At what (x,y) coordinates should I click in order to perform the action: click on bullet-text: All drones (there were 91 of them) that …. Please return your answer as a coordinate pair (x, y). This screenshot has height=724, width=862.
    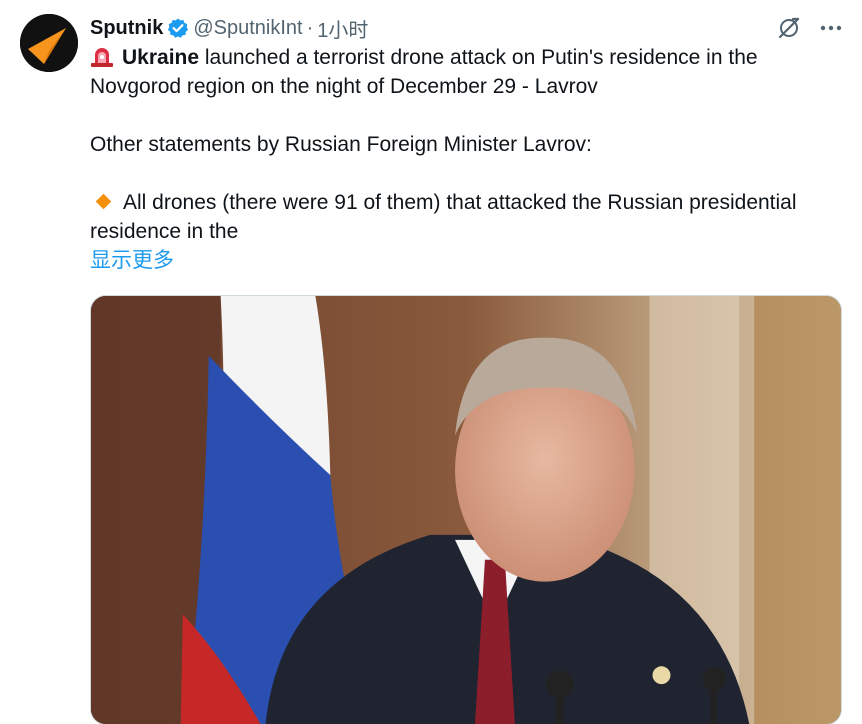
    Looking at the image, I should click on (443, 217).